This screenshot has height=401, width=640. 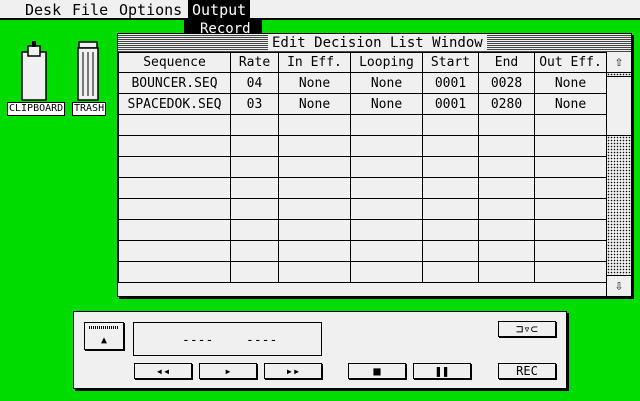 What do you see at coordinates (254, 104) in the screenshot?
I see `table-cell: 03` at bounding box center [254, 104].